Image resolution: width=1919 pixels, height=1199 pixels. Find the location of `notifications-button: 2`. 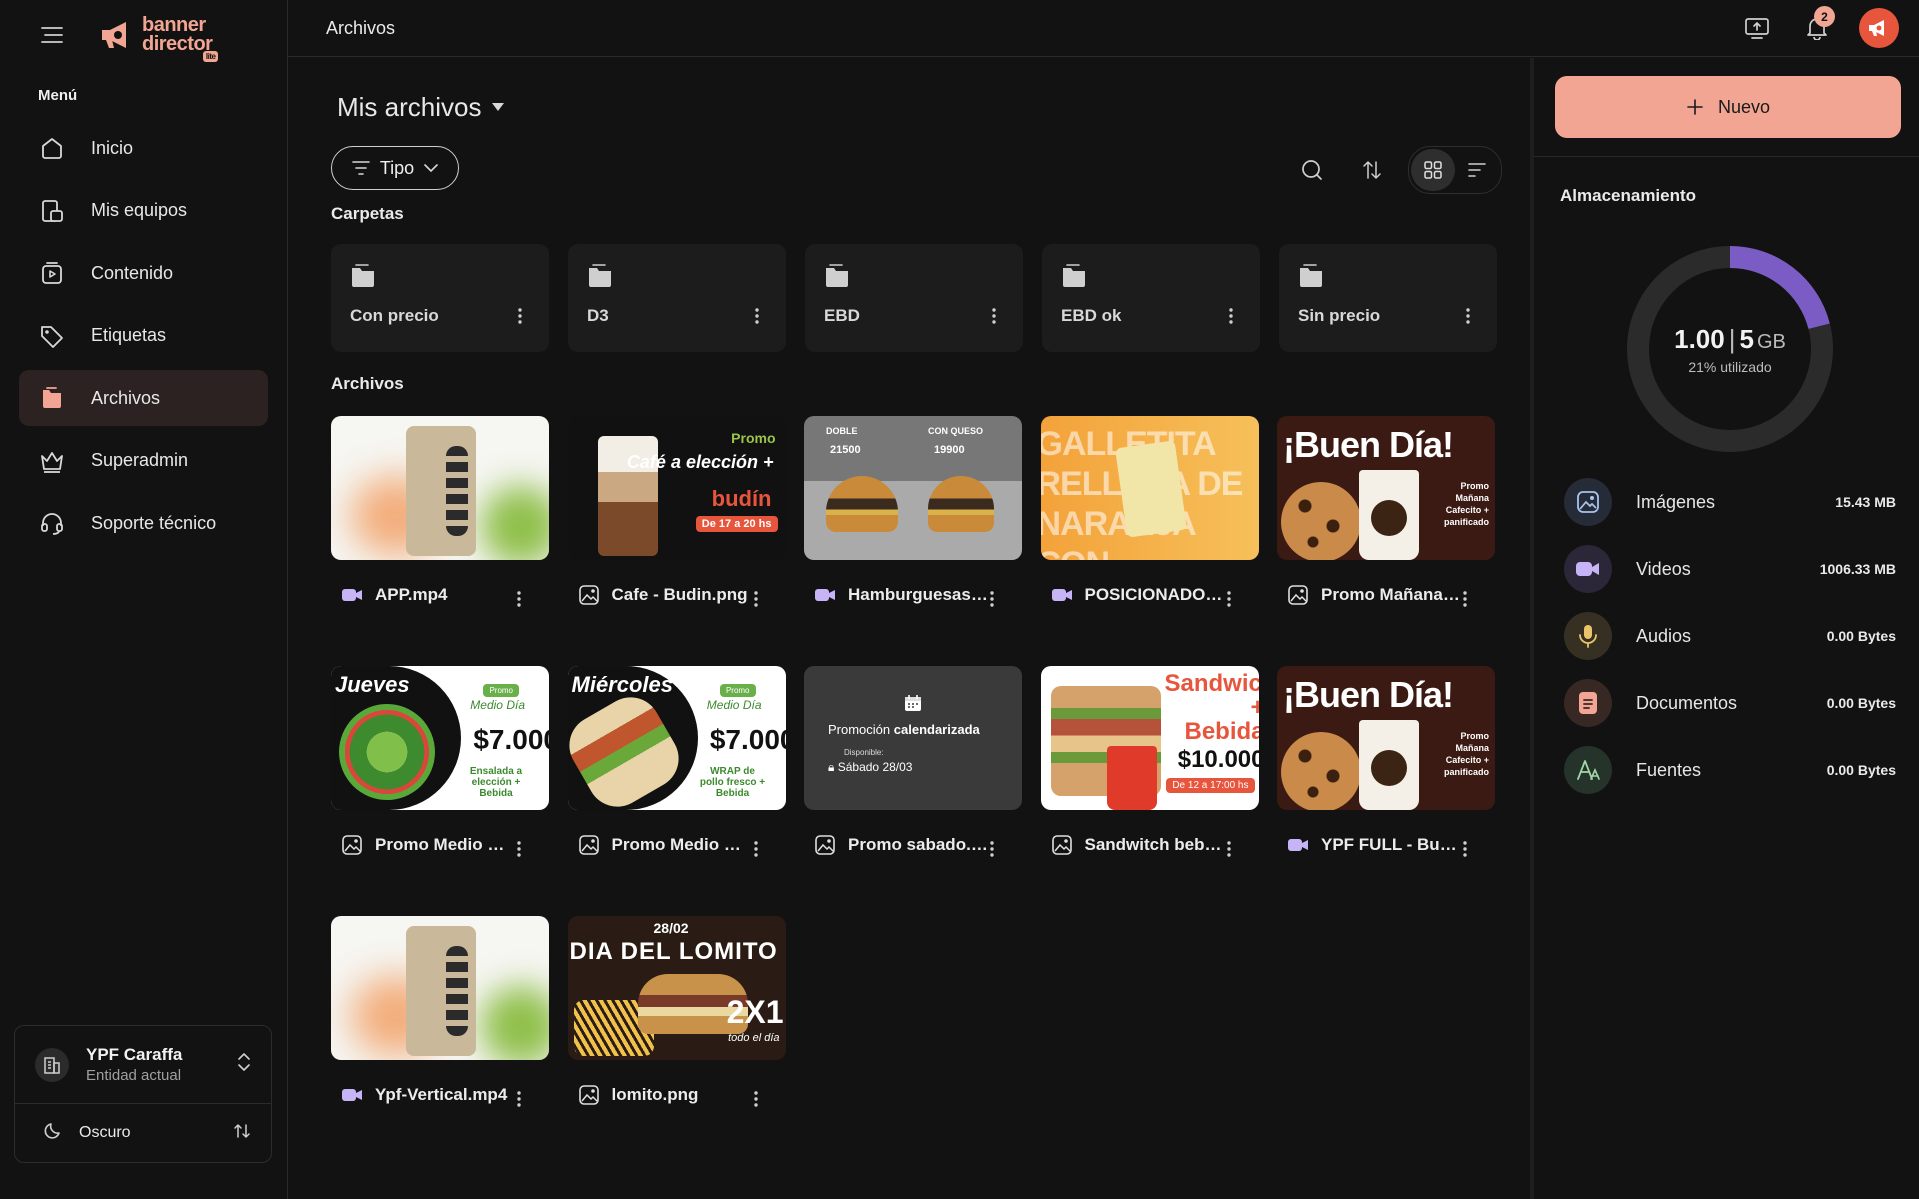

notifications-button: 2 is located at coordinates (1817, 27).